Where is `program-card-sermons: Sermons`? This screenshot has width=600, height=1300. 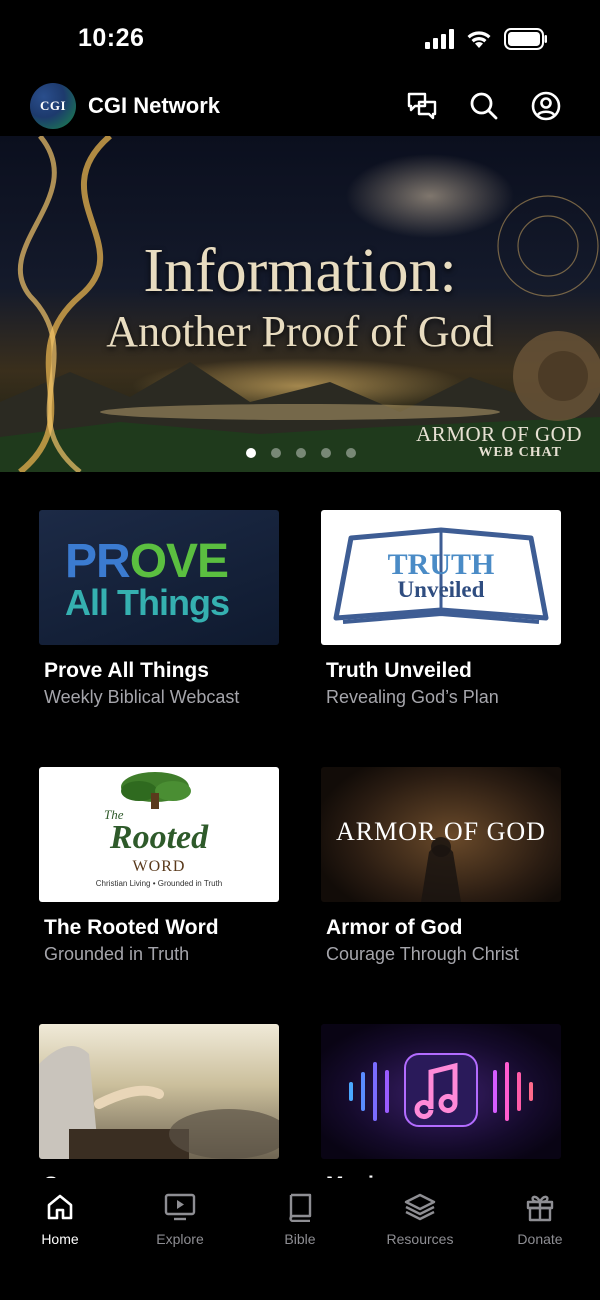 program-card-sermons: Sermons is located at coordinates (159, 1110).